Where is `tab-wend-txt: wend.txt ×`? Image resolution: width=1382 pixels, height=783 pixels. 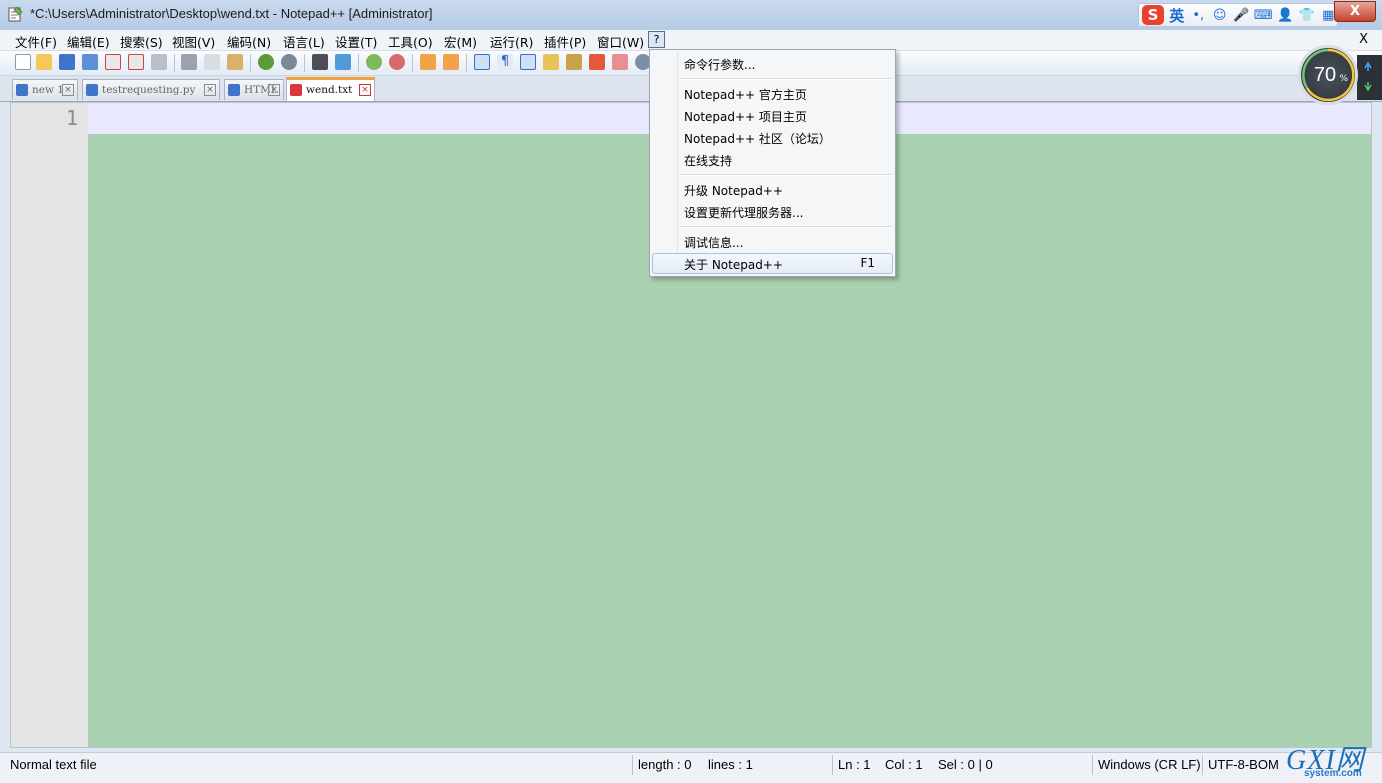
tab-wend-txt: wend.txt × is located at coordinates (330, 89).